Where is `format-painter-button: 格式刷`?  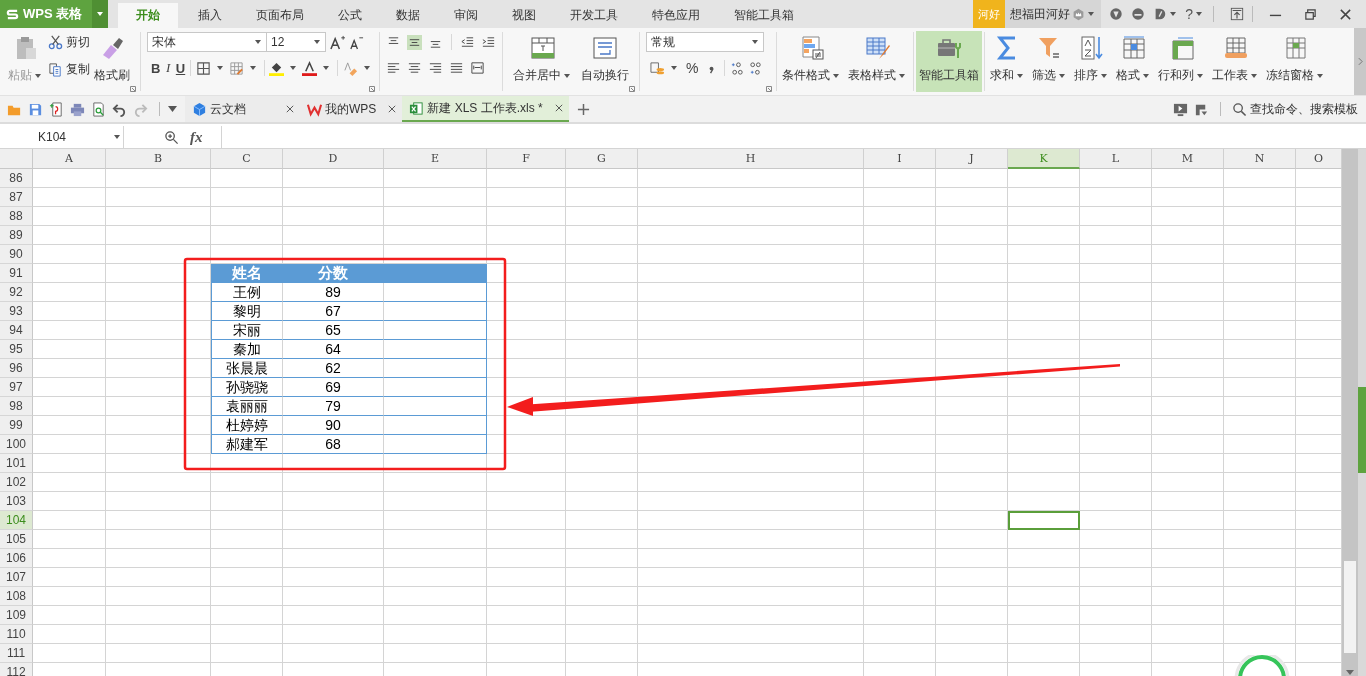 format-painter-button: 格式刷 is located at coordinates (112, 61).